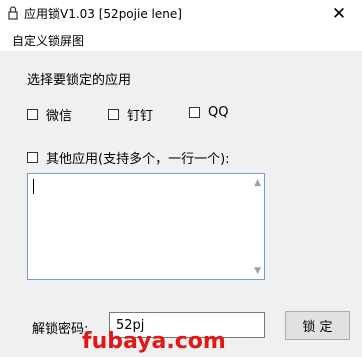 This screenshot has width=362, height=357. I want to click on title-bar: 应用锁V1.03 [52pojie lene] ✕, so click(181, 13).